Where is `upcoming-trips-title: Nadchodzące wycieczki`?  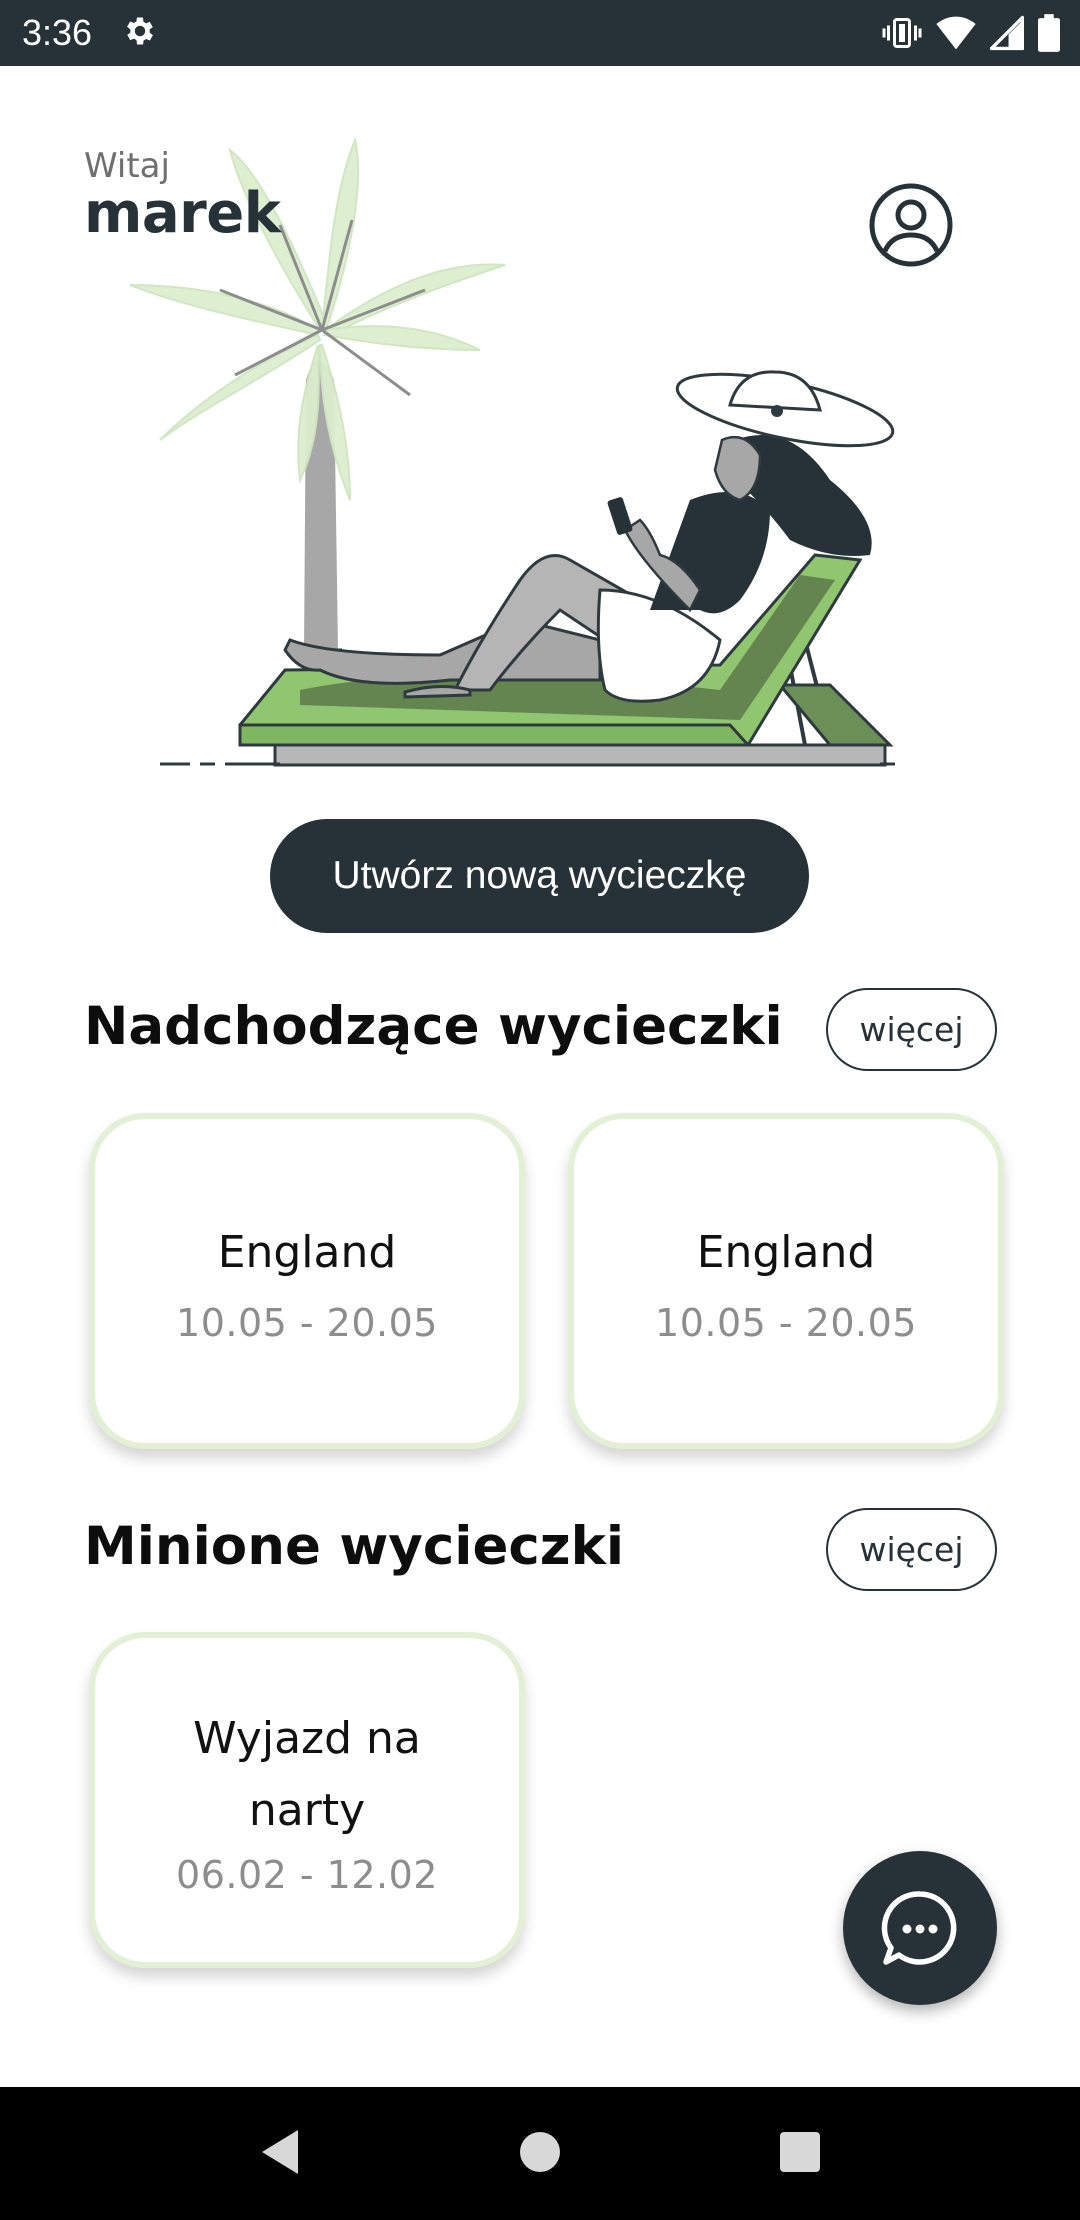 upcoming-trips-title: Nadchodzące wycieczki is located at coordinates (433, 1026).